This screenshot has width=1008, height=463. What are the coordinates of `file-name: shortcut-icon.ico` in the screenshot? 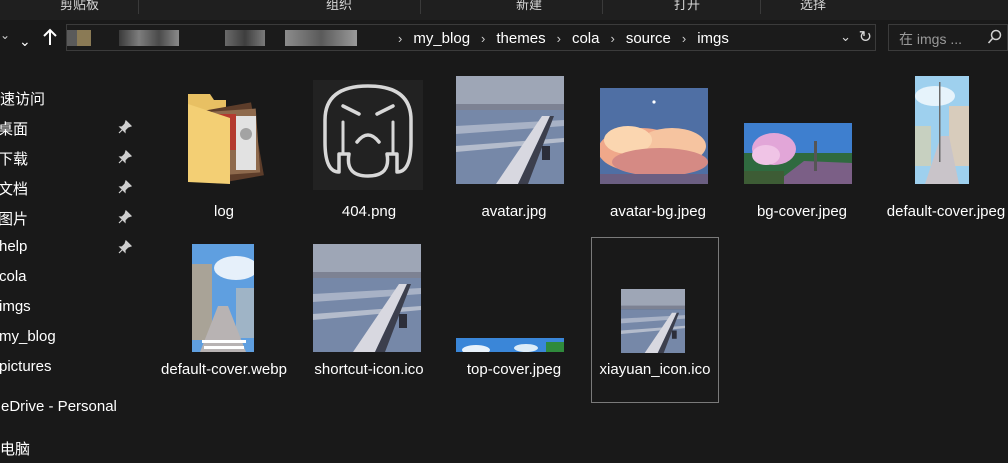 It's located at (369, 369).